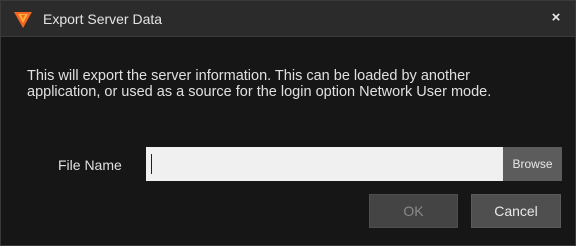 The height and width of the screenshot is (246, 576). What do you see at coordinates (90, 165) in the screenshot?
I see `file-name-label: File Name` at bounding box center [90, 165].